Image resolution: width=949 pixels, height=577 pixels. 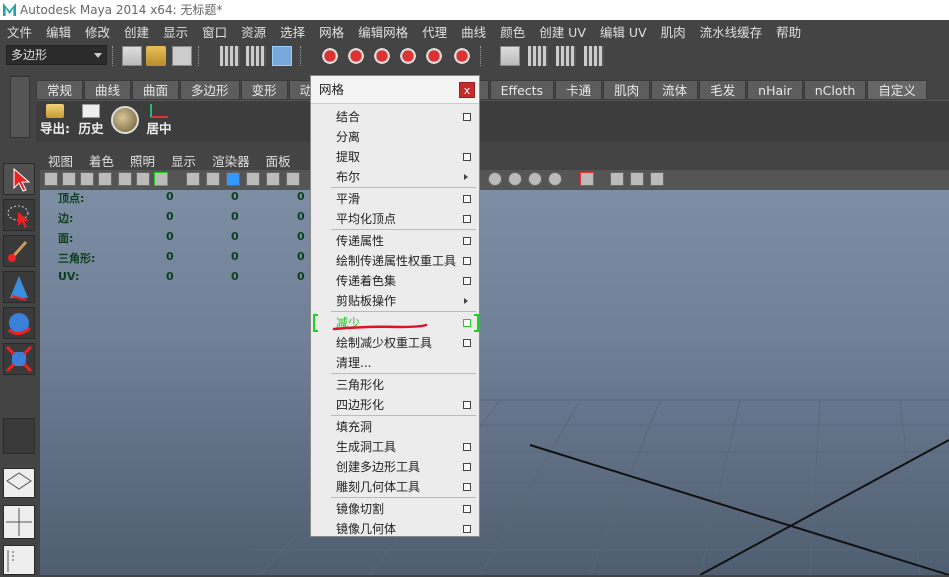 What do you see at coordinates (731, 31) in the screenshot?
I see `menu-pipeline-cache: 流水线缓存` at bounding box center [731, 31].